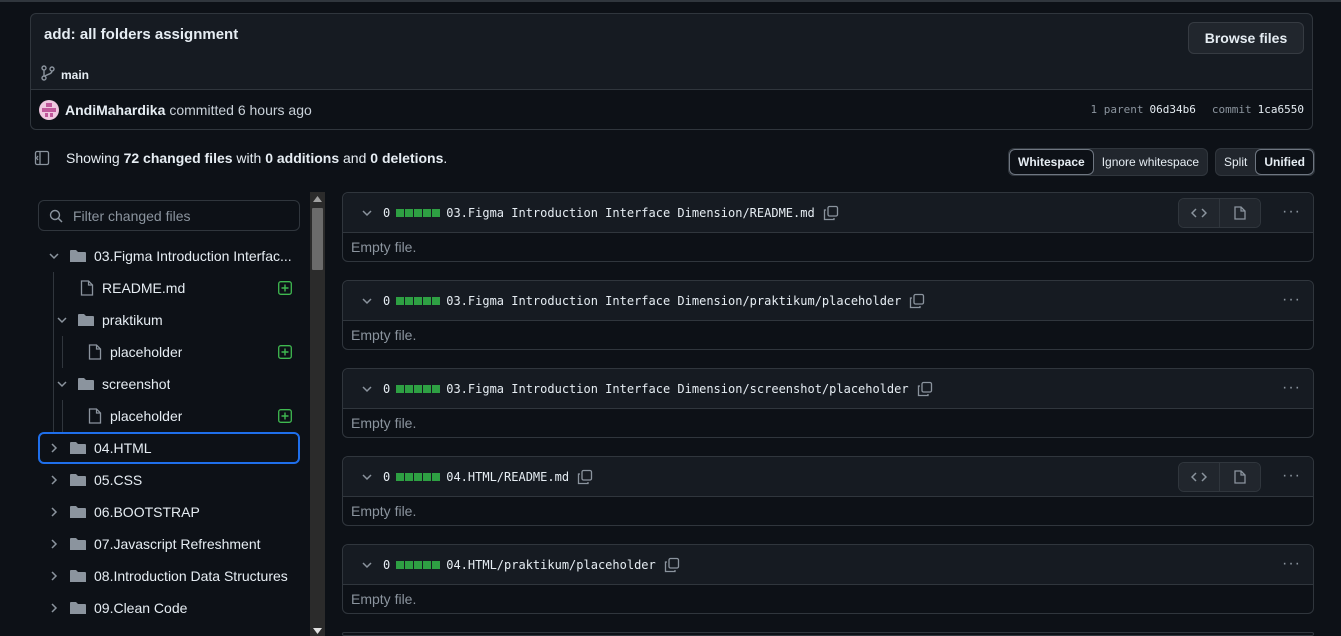  Describe the element at coordinates (1173, 109) in the screenshot. I see `parent-sha-link: 06d34b6` at that location.